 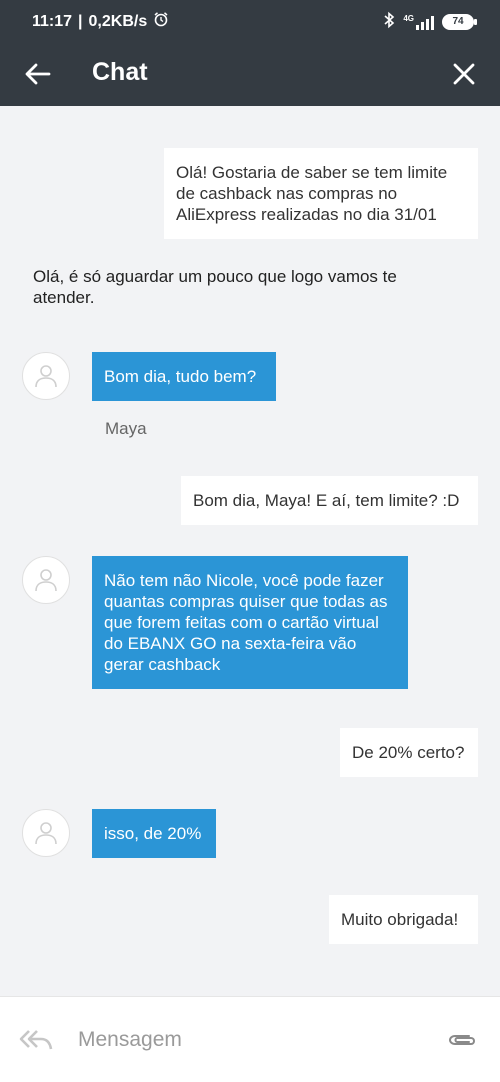 What do you see at coordinates (52, 21) in the screenshot?
I see `status-time: 11:17` at bounding box center [52, 21].